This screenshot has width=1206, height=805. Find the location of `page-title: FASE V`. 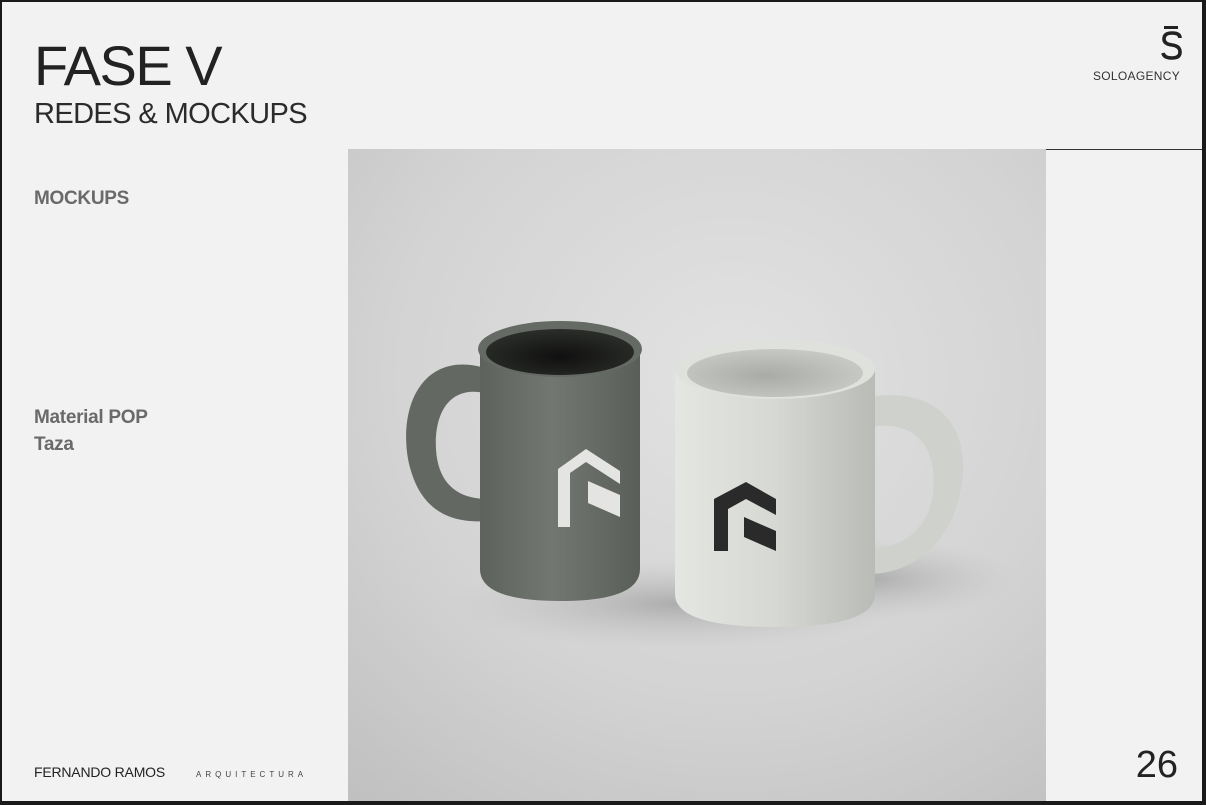

page-title: FASE V is located at coordinates (128, 65).